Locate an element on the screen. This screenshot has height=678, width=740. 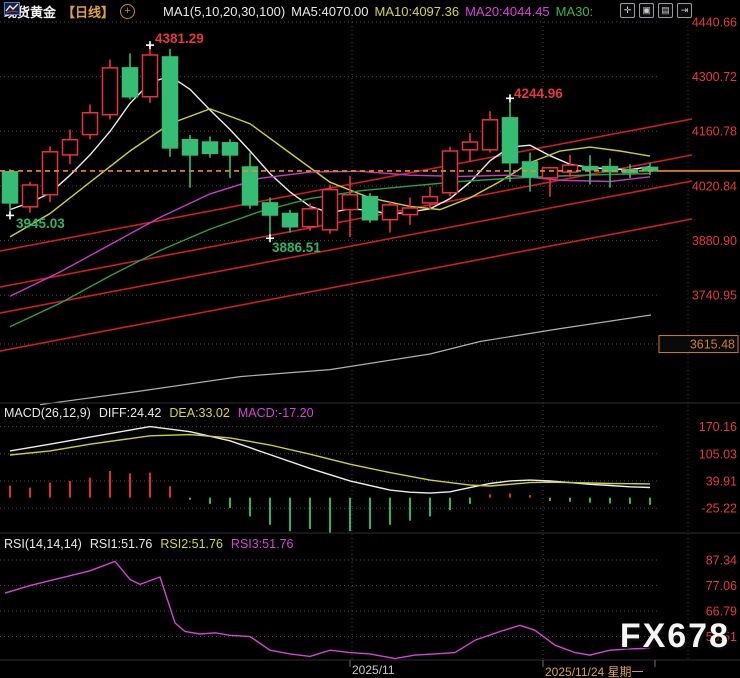
rsi1-value: RSI1:51.76 is located at coordinates (121, 544).